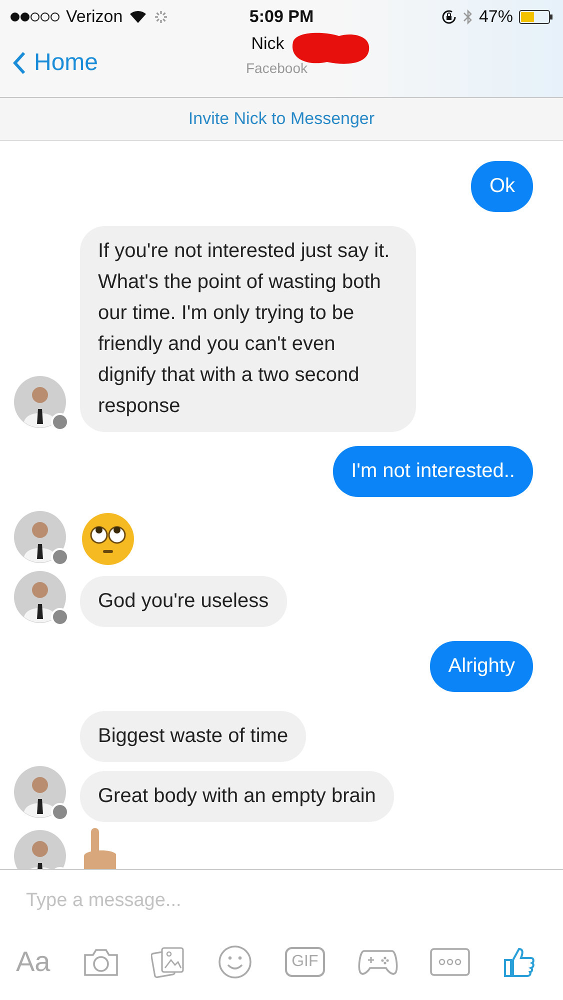  I want to click on contact-name: Nick, so click(267, 44).